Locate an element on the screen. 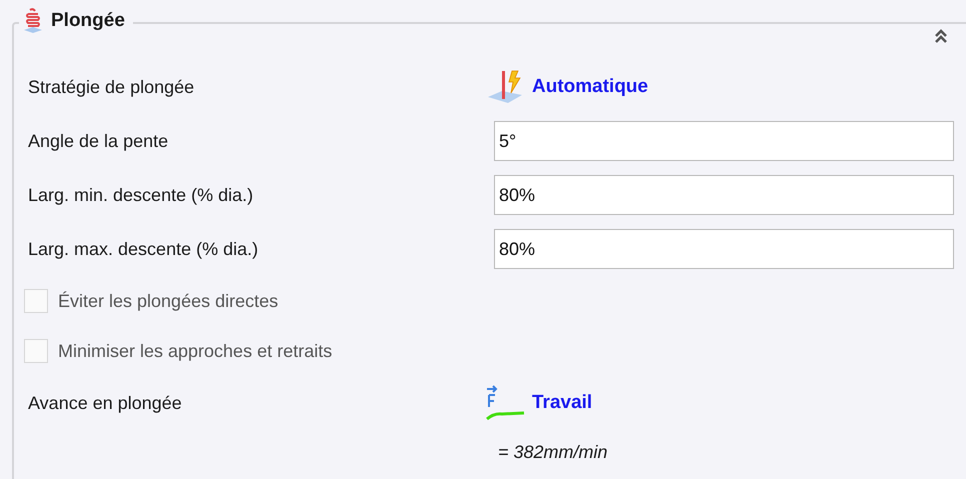 The width and height of the screenshot is (966, 479). collapse-icon is located at coordinates (941, 36).